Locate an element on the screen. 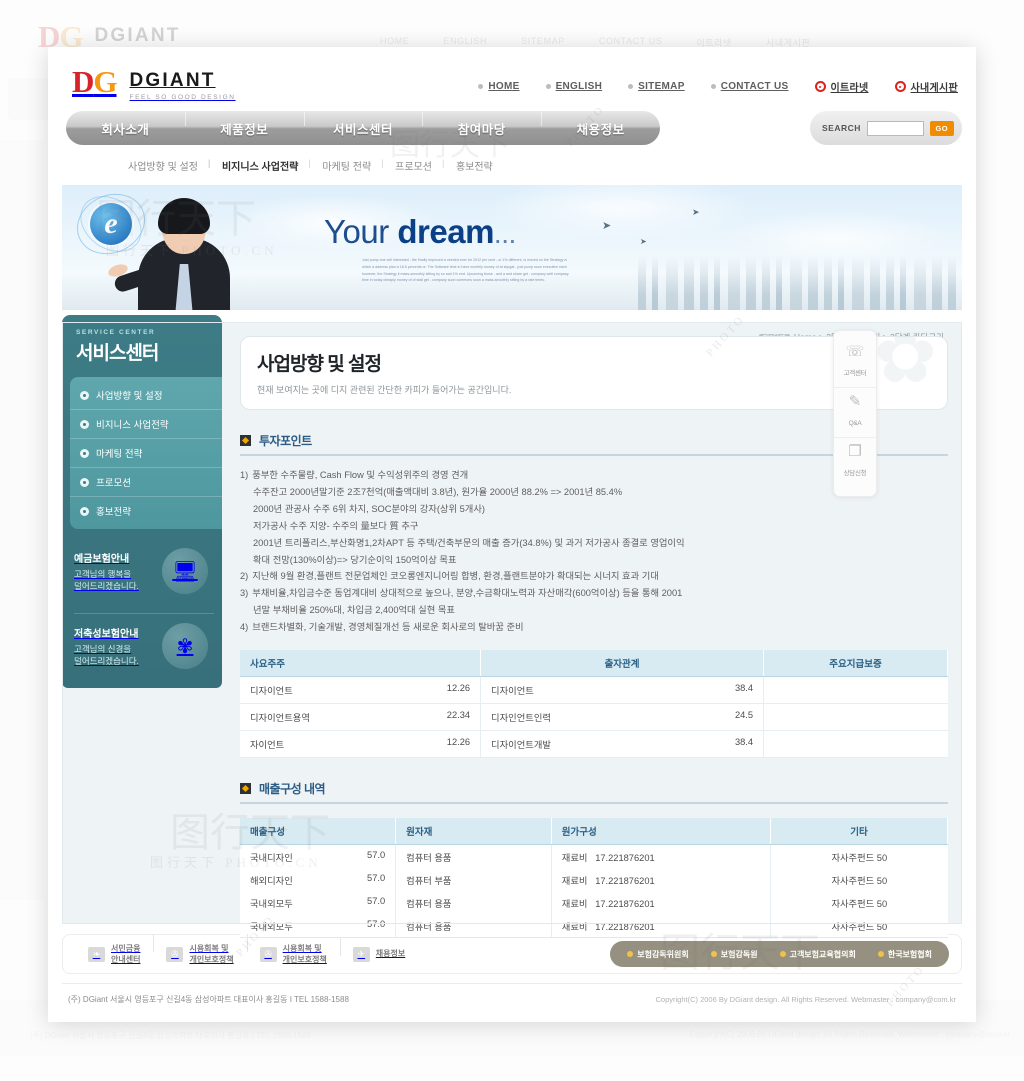  diamond-bullet-icon is located at coordinates (245, 789).